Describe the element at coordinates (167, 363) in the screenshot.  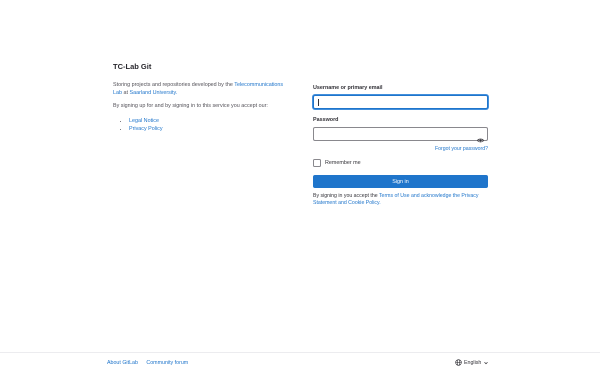
I see `community-forum-link: Community forum` at that location.